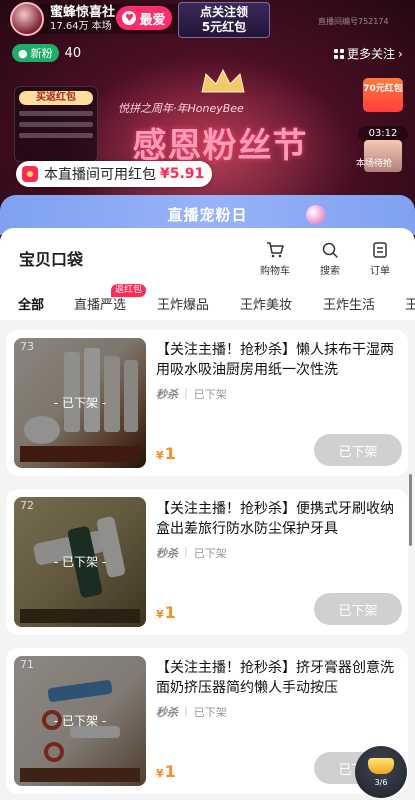 The width and height of the screenshot is (415, 800). What do you see at coordinates (27, 346) in the screenshot?
I see `product-rank: 73` at bounding box center [27, 346].